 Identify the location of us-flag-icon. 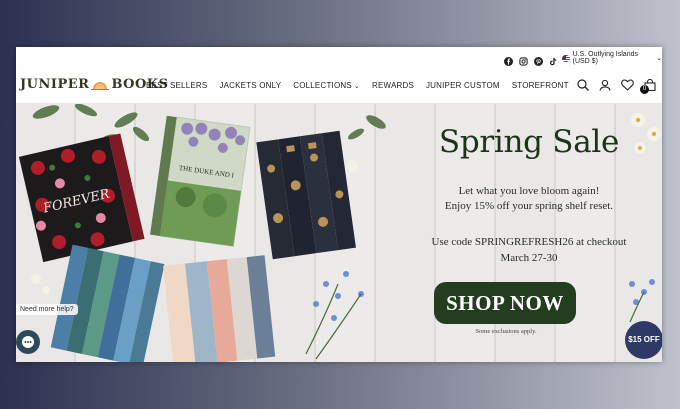
(566, 58).